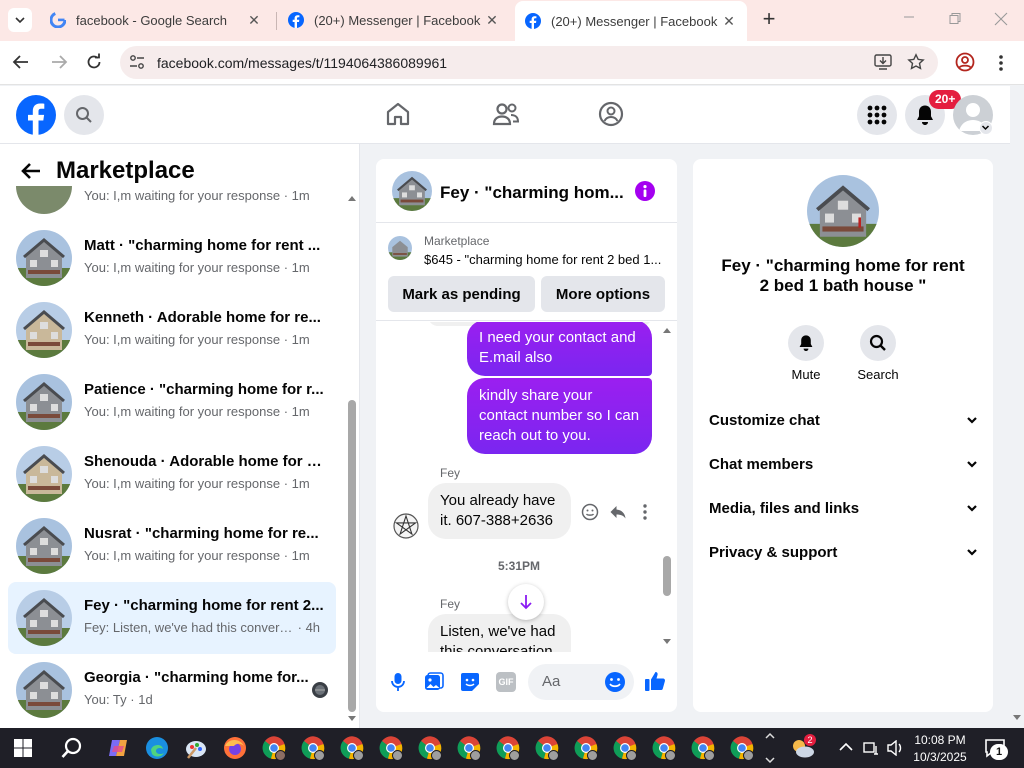 The width and height of the screenshot is (1024, 768). I want to click on browser-tab-1: facebook - Google Search ✕, so click(156, 20).